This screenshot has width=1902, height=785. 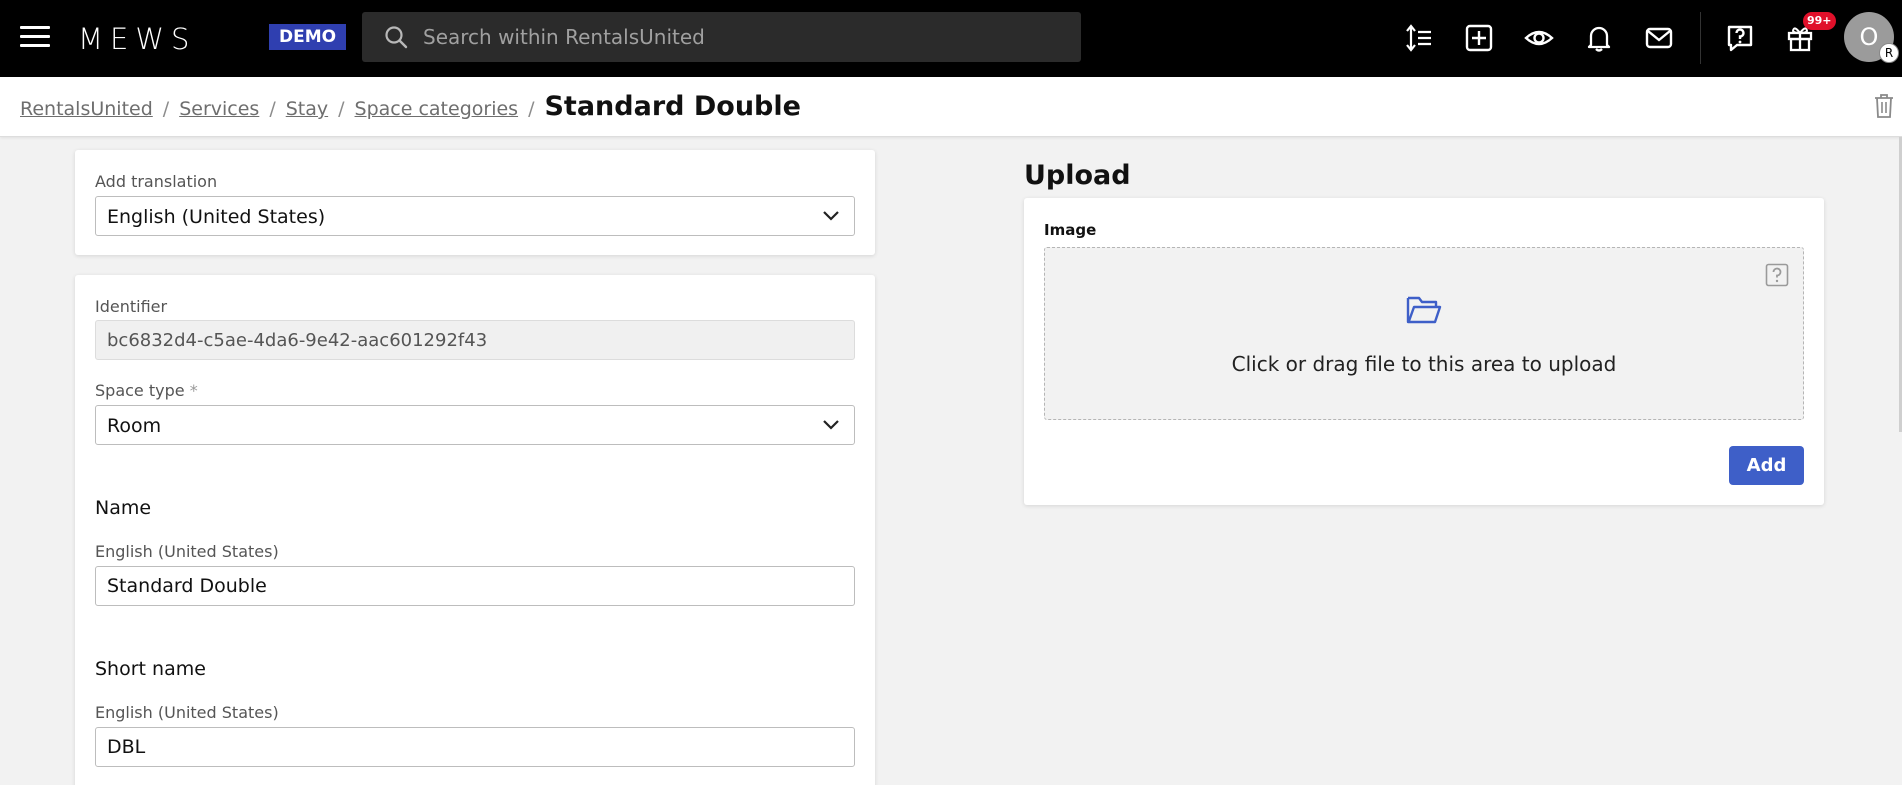 What do you see at coordinates (1700, 38) in the screenshot?
I see `toolbar-divider` at bounding box center [1700, 38].